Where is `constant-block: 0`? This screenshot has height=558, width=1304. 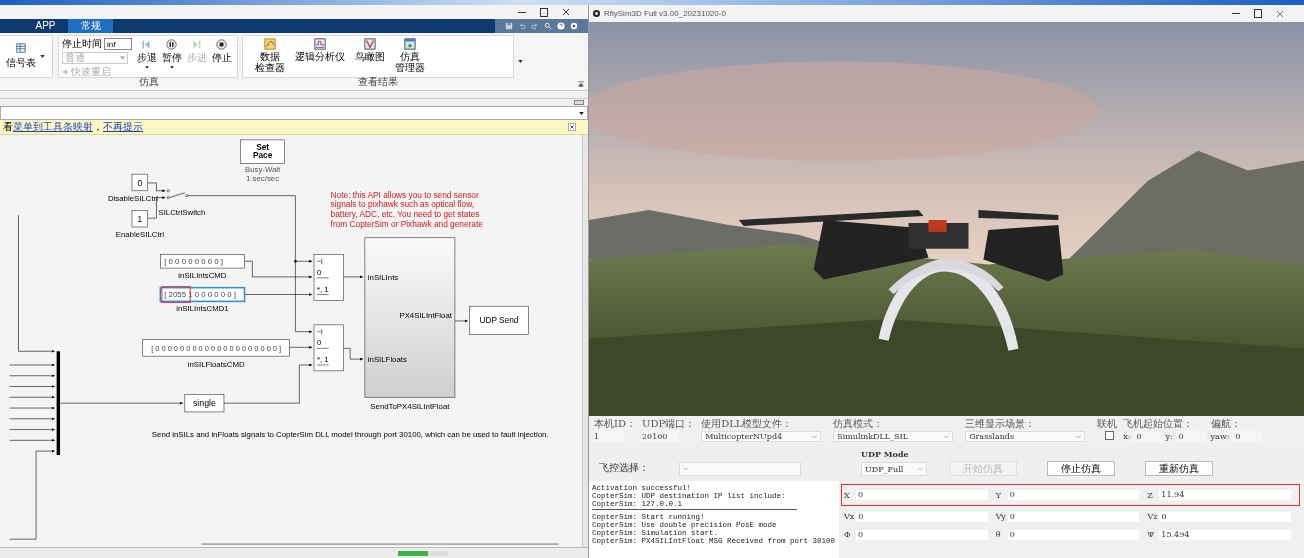
constant-block: 0 is located at coordinates (139, 182).